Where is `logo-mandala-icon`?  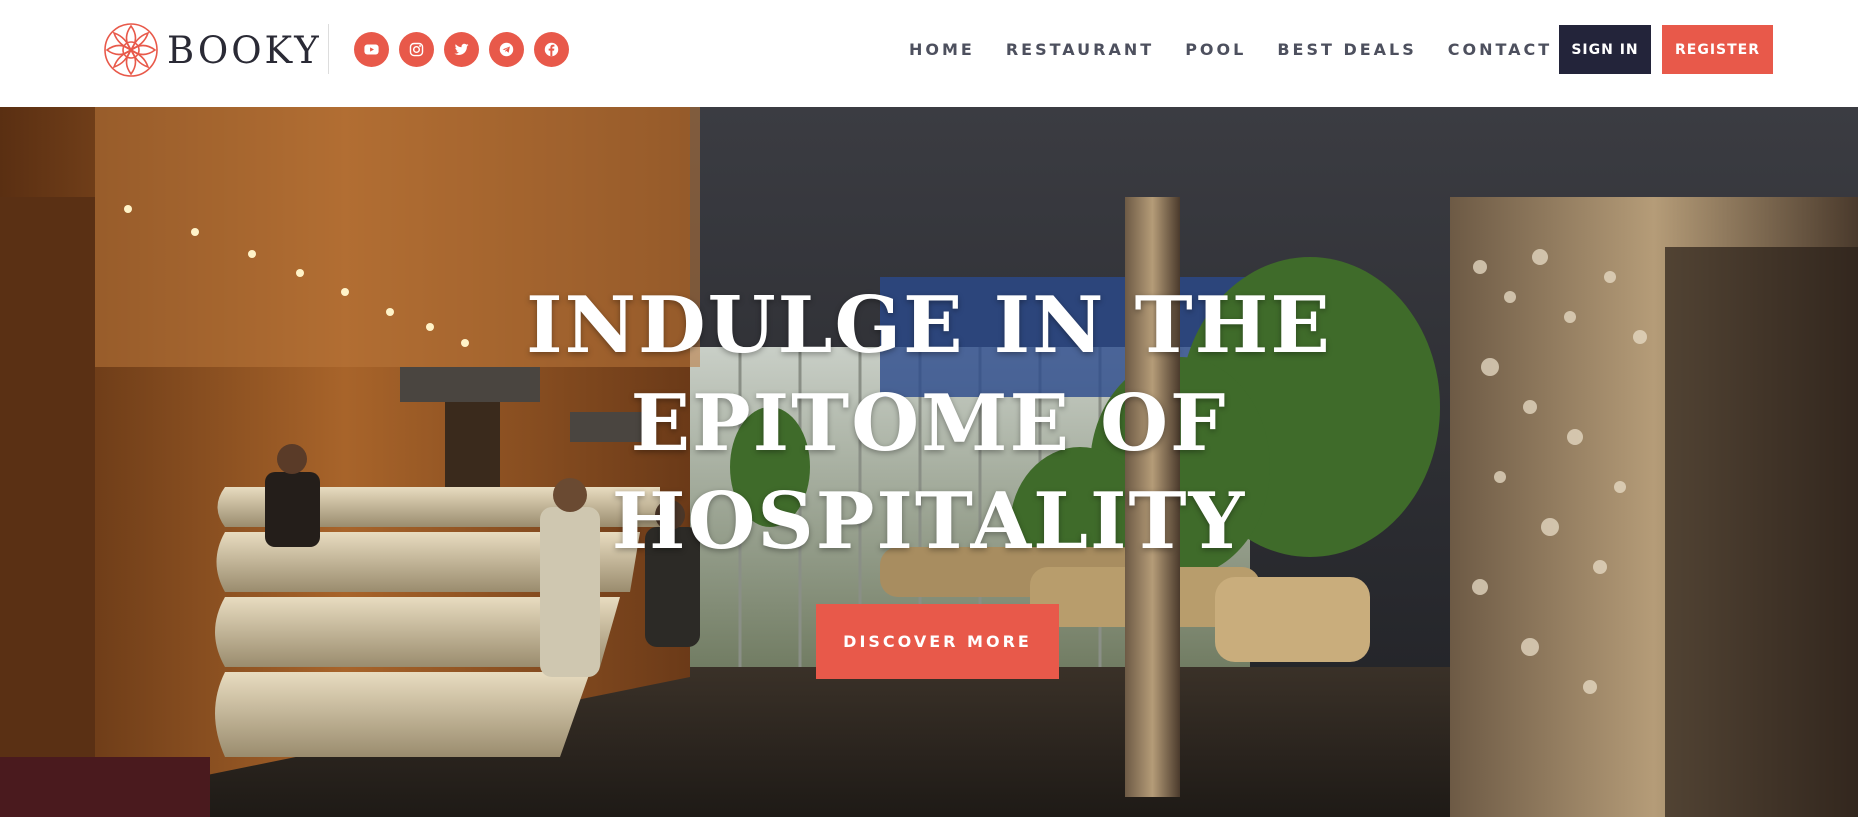 logo-mandala-icon is located at coordinates (131, 50).